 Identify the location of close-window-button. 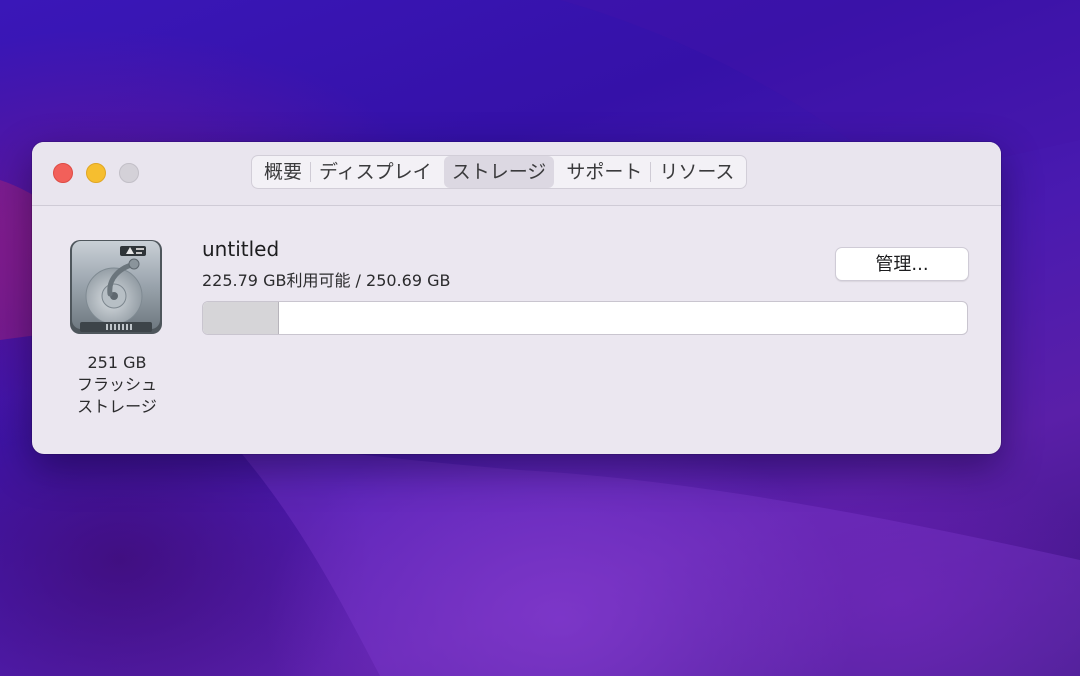
(63, 173).